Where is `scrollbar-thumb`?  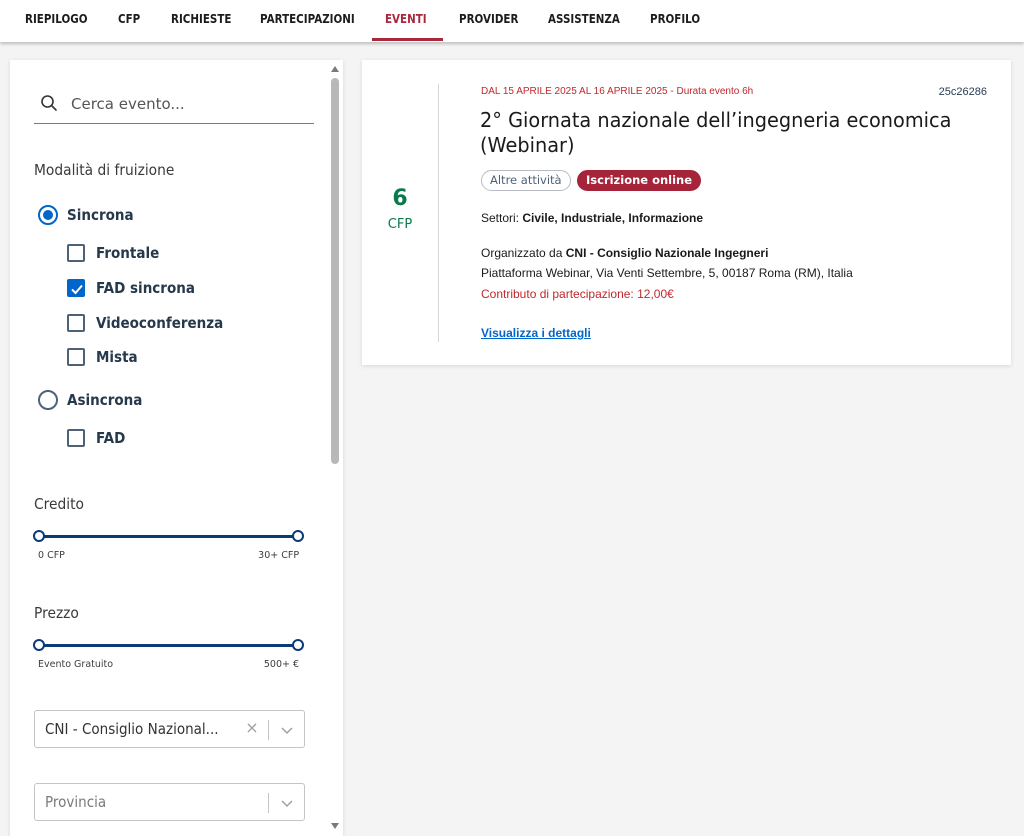 scrollbar-thumb is located at coordinates (335, 271).